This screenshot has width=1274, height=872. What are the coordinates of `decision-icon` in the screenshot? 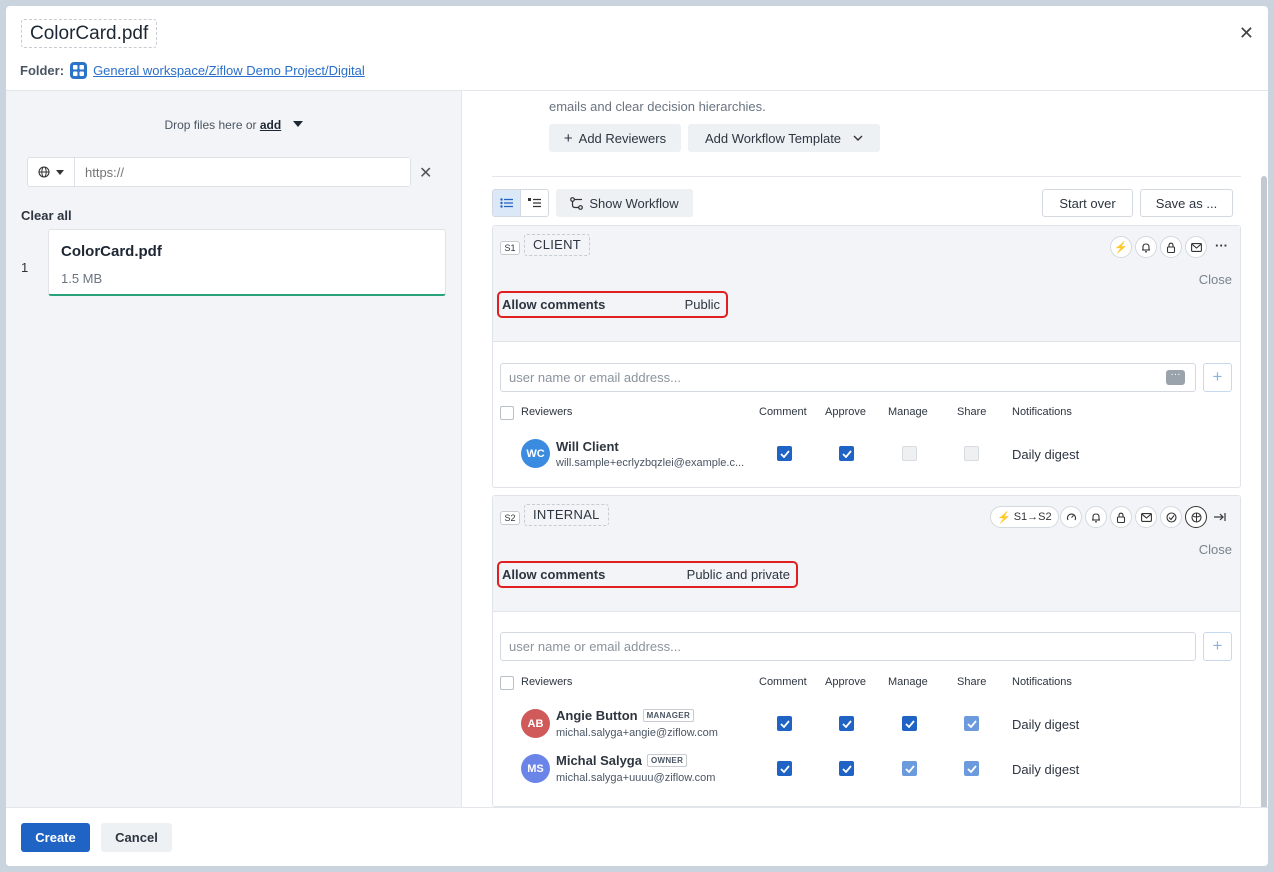 It's located at (1171, 517).